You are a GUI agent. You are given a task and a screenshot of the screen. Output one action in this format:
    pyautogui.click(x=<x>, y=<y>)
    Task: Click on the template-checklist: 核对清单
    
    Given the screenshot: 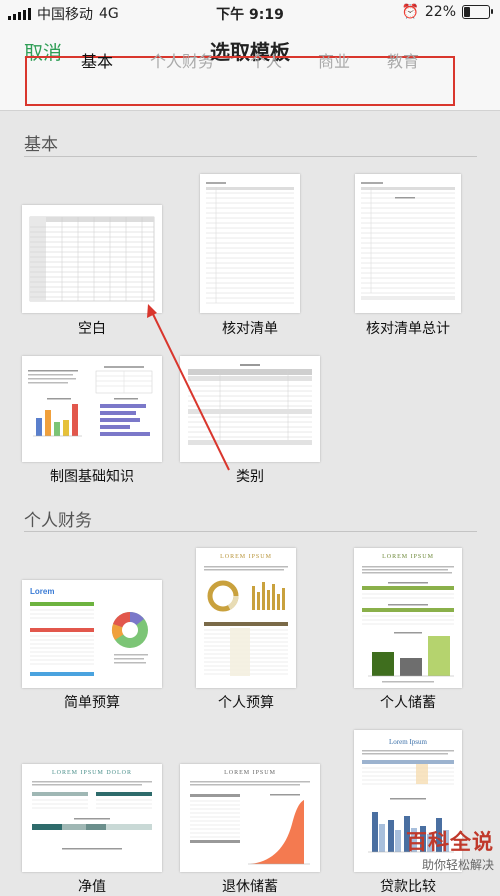 What is the action you would take?
    pyautogui.click(x=250, y=257)
    